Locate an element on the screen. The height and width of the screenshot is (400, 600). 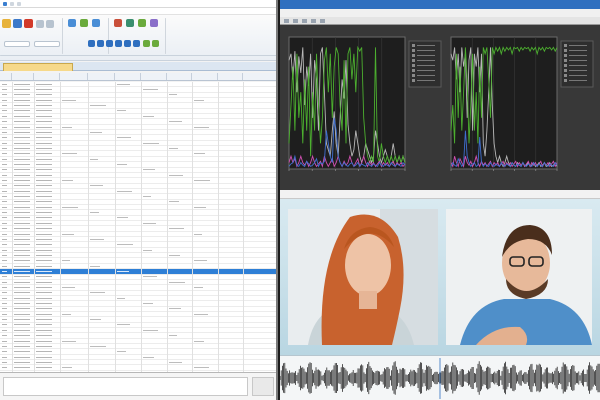
panel-toggle-button is located at coordinates (263, 386).